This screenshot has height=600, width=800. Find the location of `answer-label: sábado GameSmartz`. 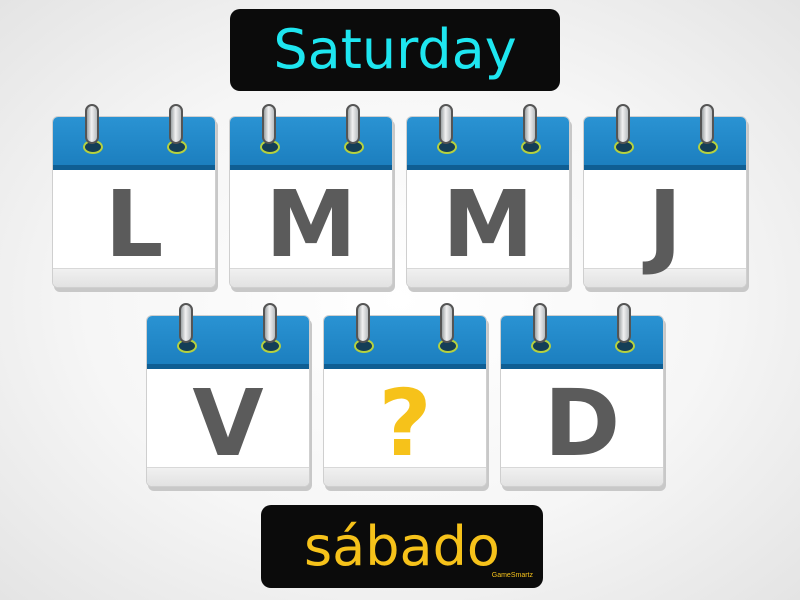

answer-label: sábado GameSmartz is located at coordinates (402, 546).